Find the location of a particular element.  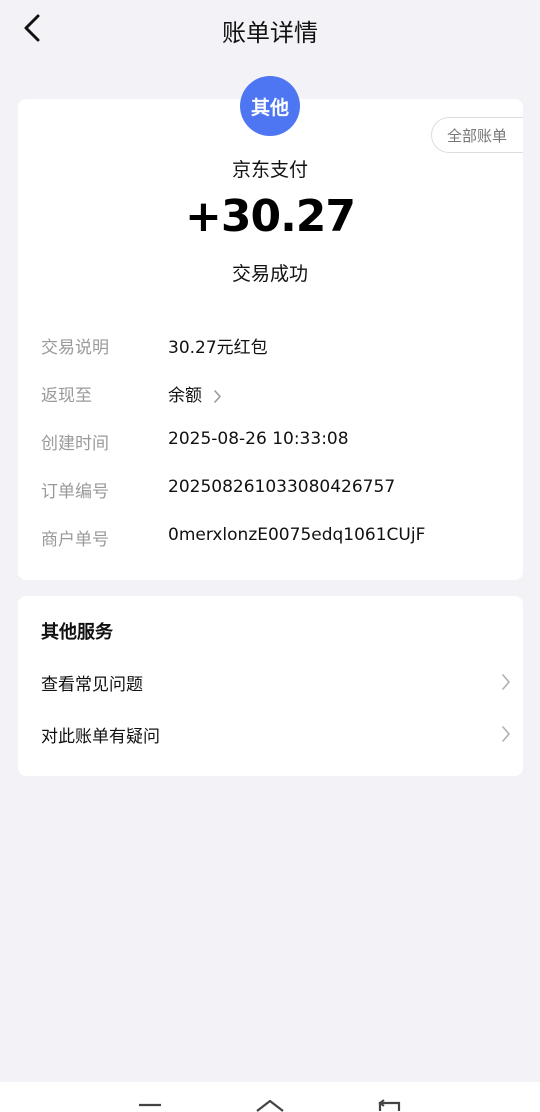

system-nav-bar is located at coordinates (270, 1097).